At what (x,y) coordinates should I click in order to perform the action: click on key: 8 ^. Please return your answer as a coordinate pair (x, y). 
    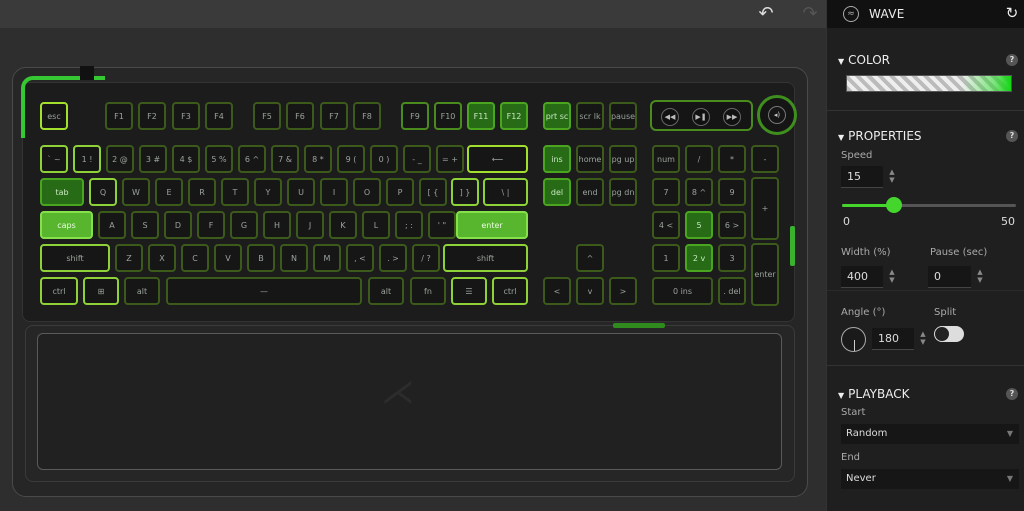
    Looking at the image, I should click on (699, 192).